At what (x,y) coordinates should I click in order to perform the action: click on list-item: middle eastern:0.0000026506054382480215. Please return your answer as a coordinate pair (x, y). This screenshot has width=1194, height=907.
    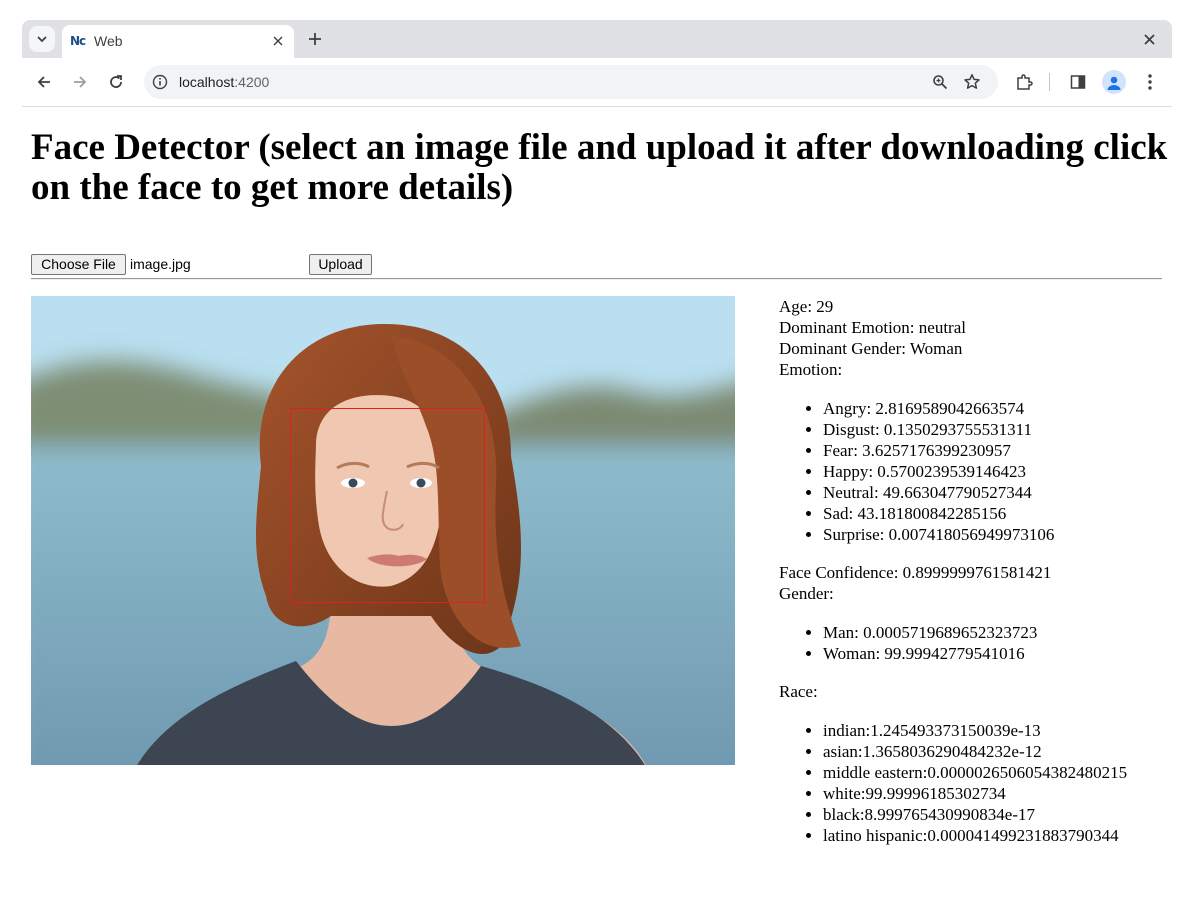
    Looking at the image, I should click on (1001, 772).